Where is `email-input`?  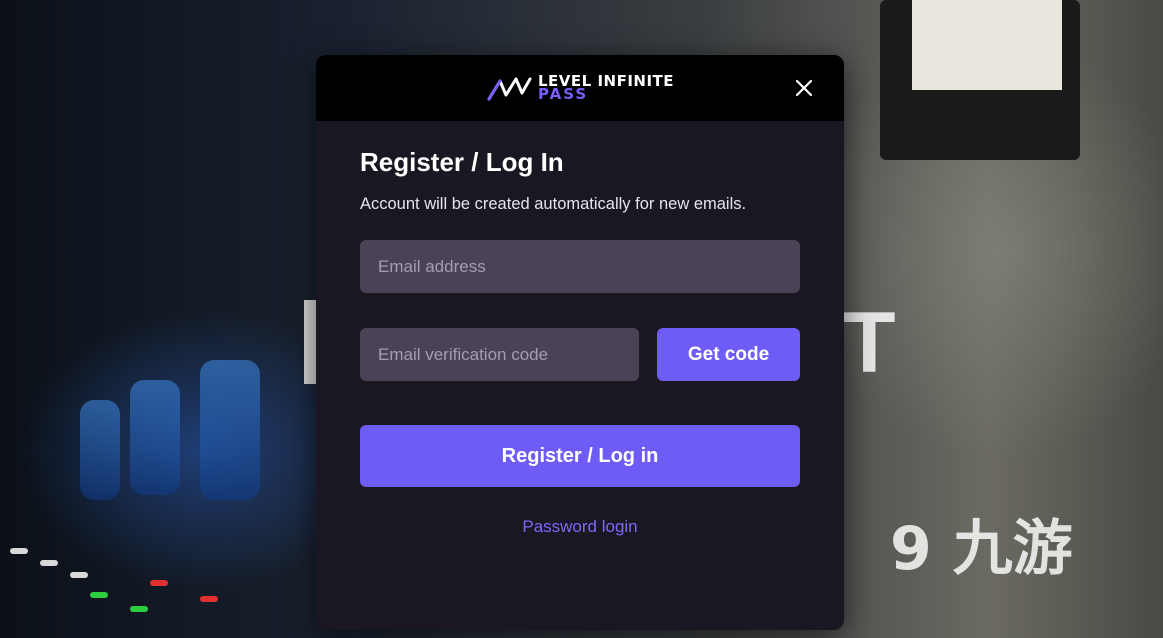 email-input is located at coordinates (580, 266).